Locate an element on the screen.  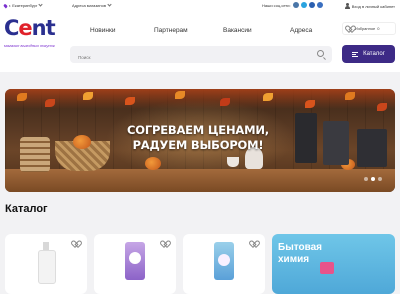
search-icon is located at coordinates (320, 53).